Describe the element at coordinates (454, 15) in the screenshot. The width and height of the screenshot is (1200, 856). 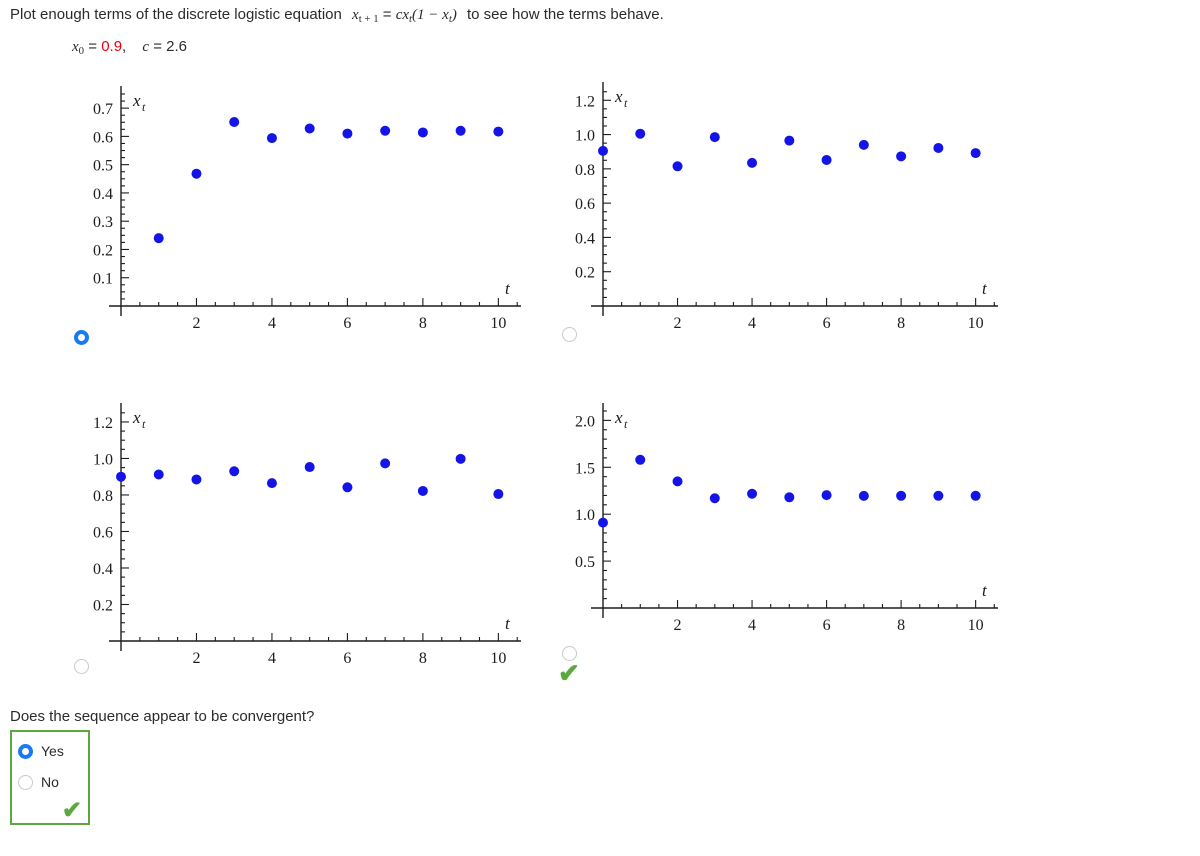
I see `equation-rhs-close: )` at that location.